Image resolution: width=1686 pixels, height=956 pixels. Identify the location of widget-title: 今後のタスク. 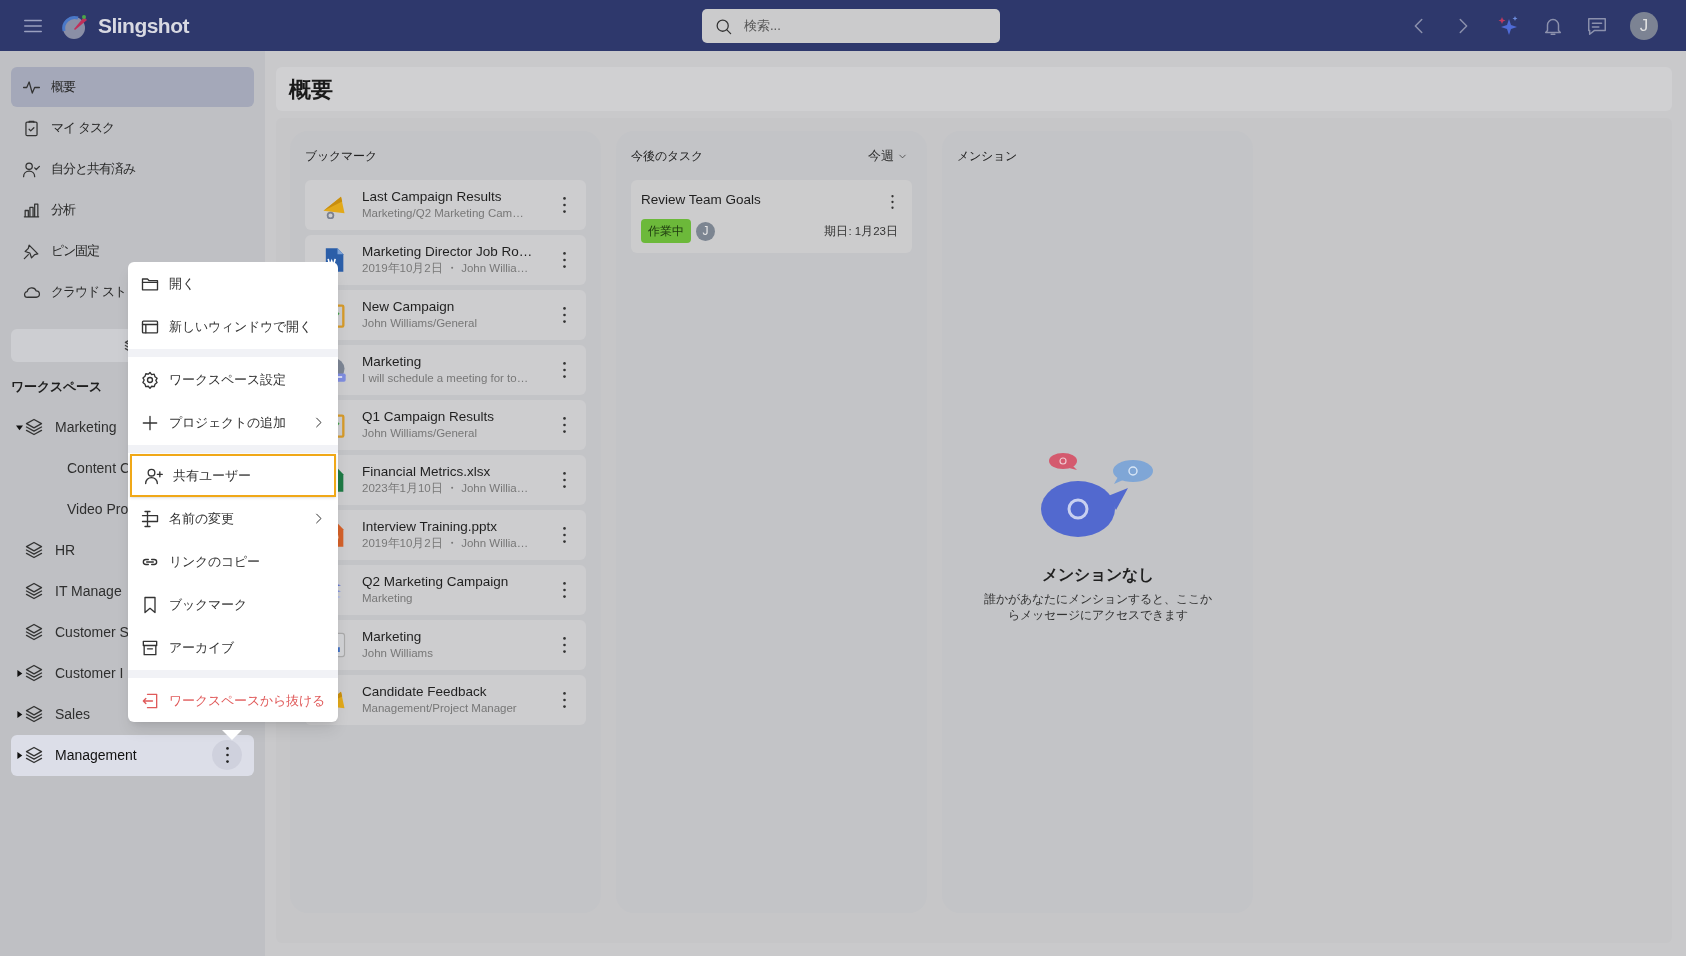
(667, 156).